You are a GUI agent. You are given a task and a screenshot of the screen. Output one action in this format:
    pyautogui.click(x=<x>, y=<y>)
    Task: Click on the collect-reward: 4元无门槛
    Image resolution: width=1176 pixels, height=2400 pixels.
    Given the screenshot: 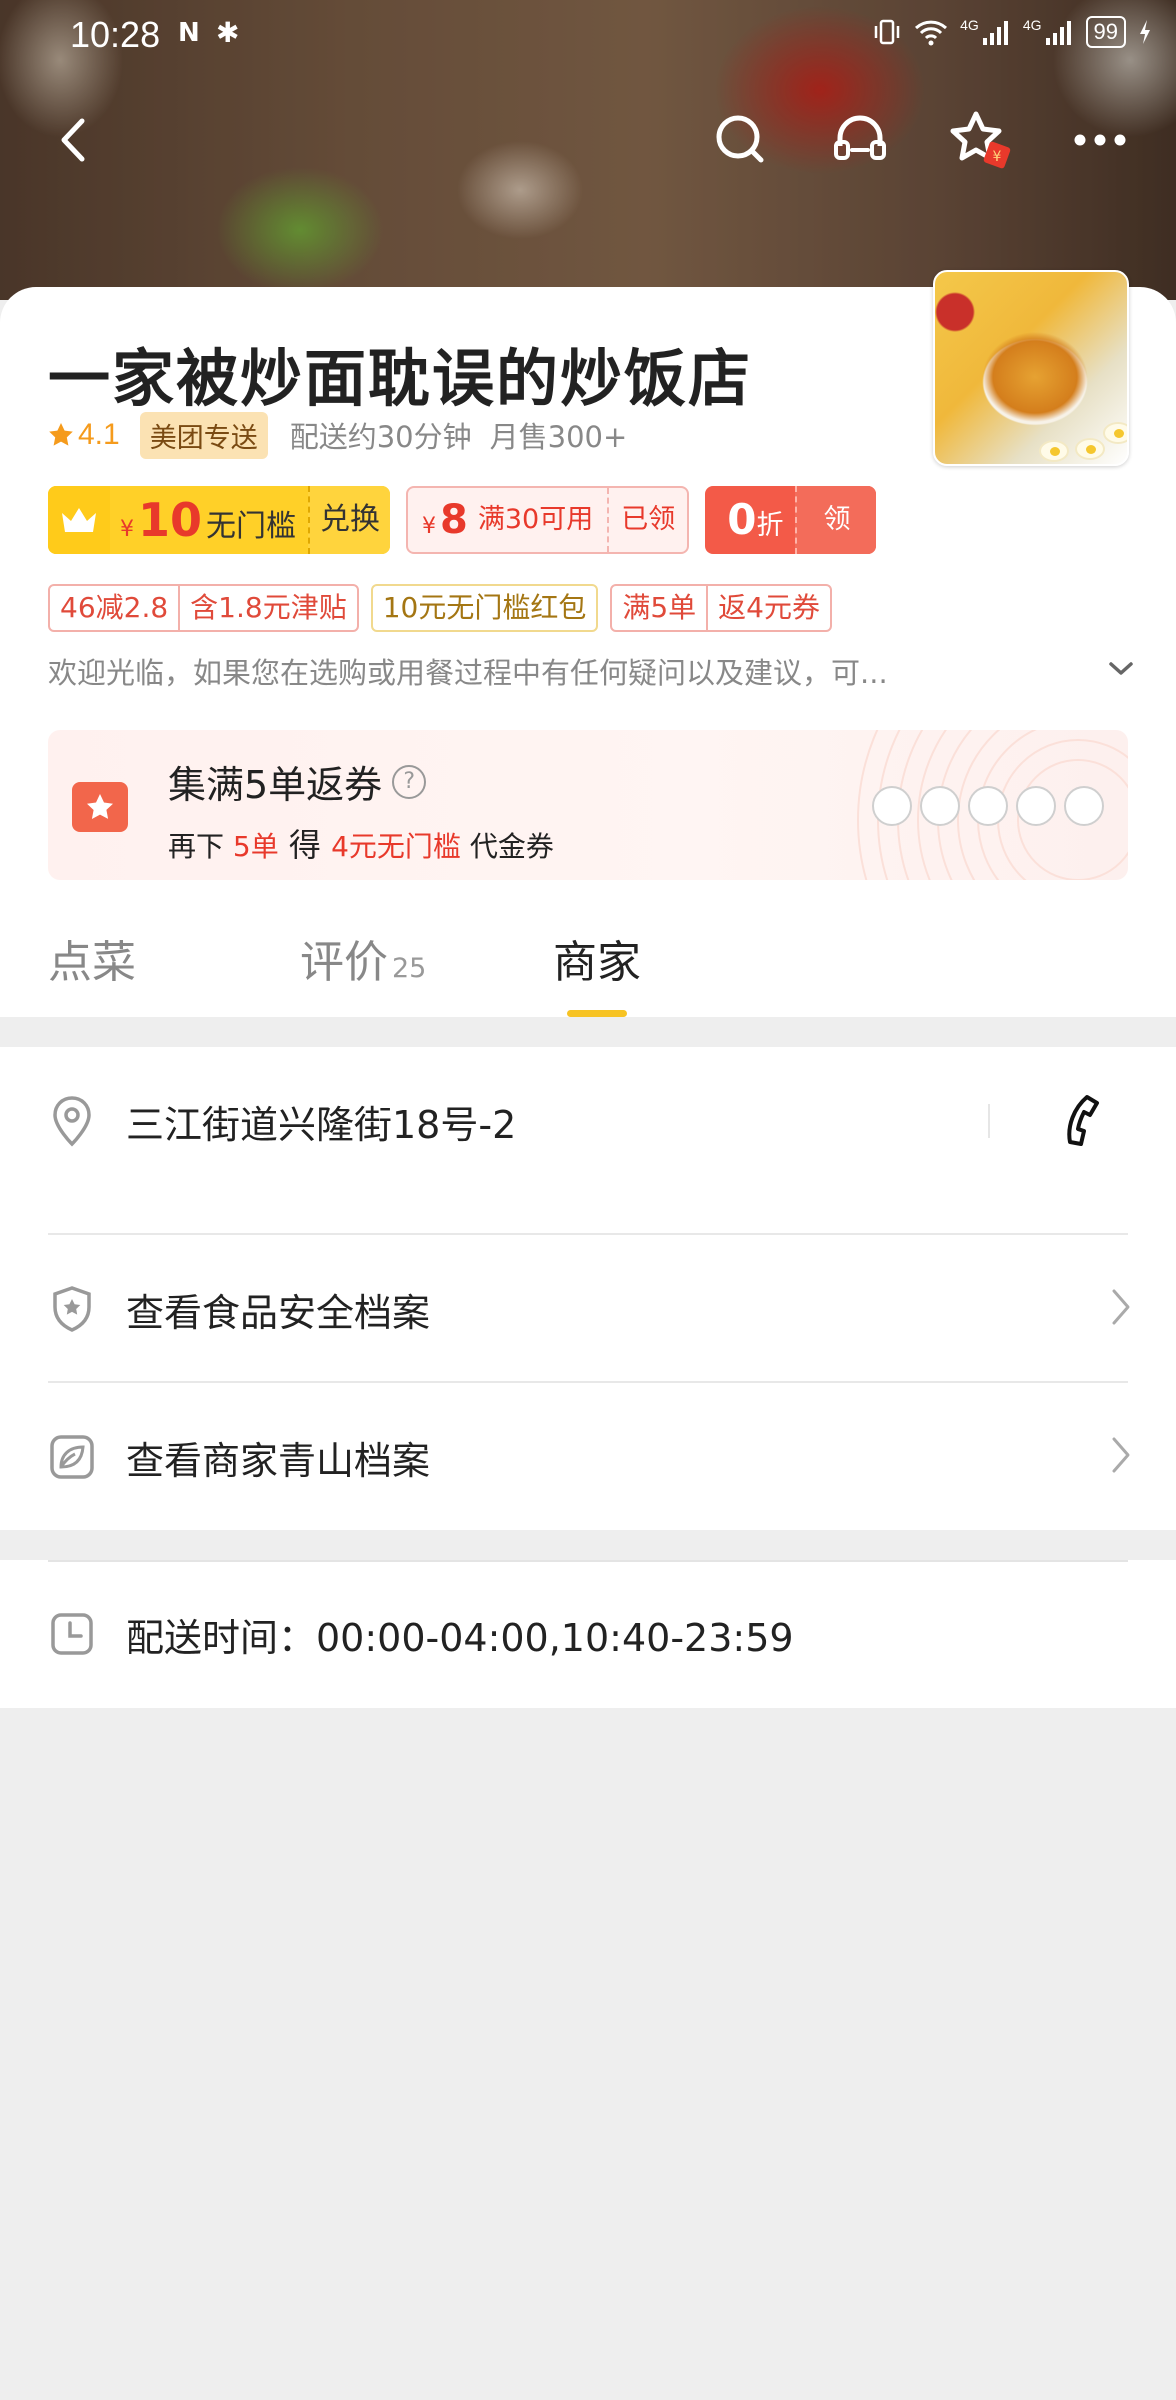 What is the action you would take?
    pyautogui.click(x=396, y=846)
    